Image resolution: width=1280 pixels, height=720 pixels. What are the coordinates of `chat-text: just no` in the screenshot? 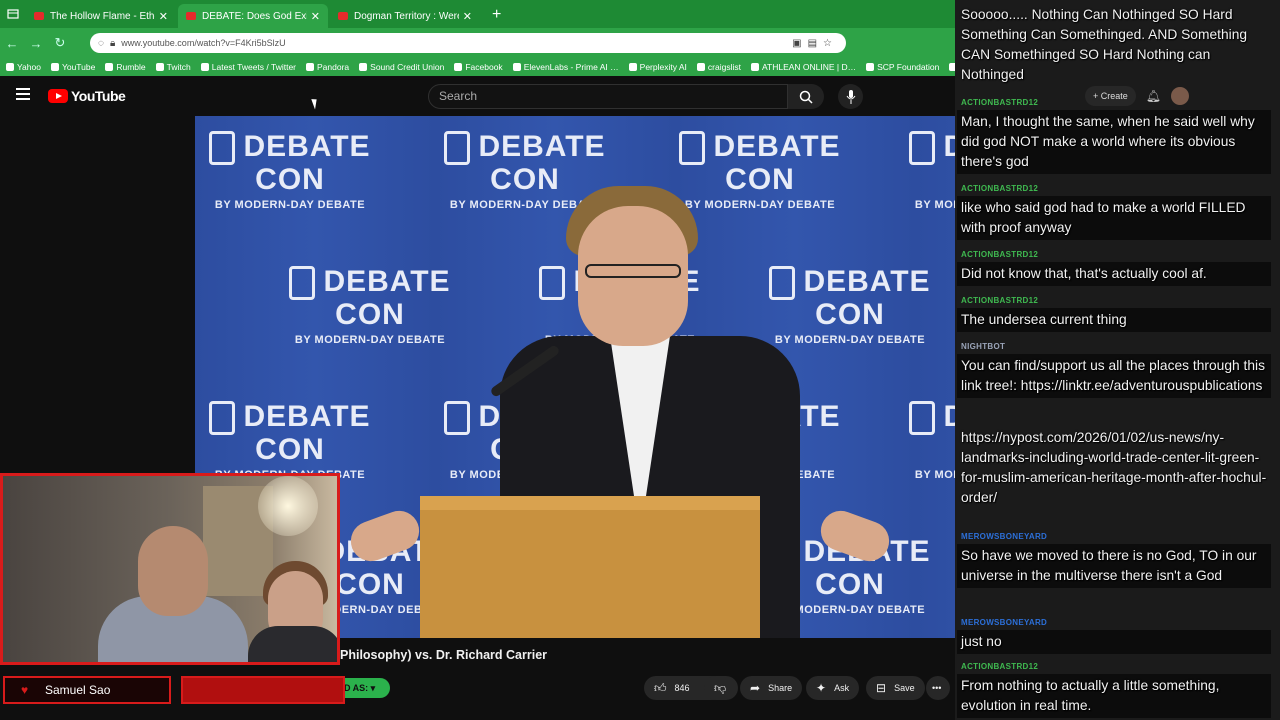 It's located at (1114, 642).